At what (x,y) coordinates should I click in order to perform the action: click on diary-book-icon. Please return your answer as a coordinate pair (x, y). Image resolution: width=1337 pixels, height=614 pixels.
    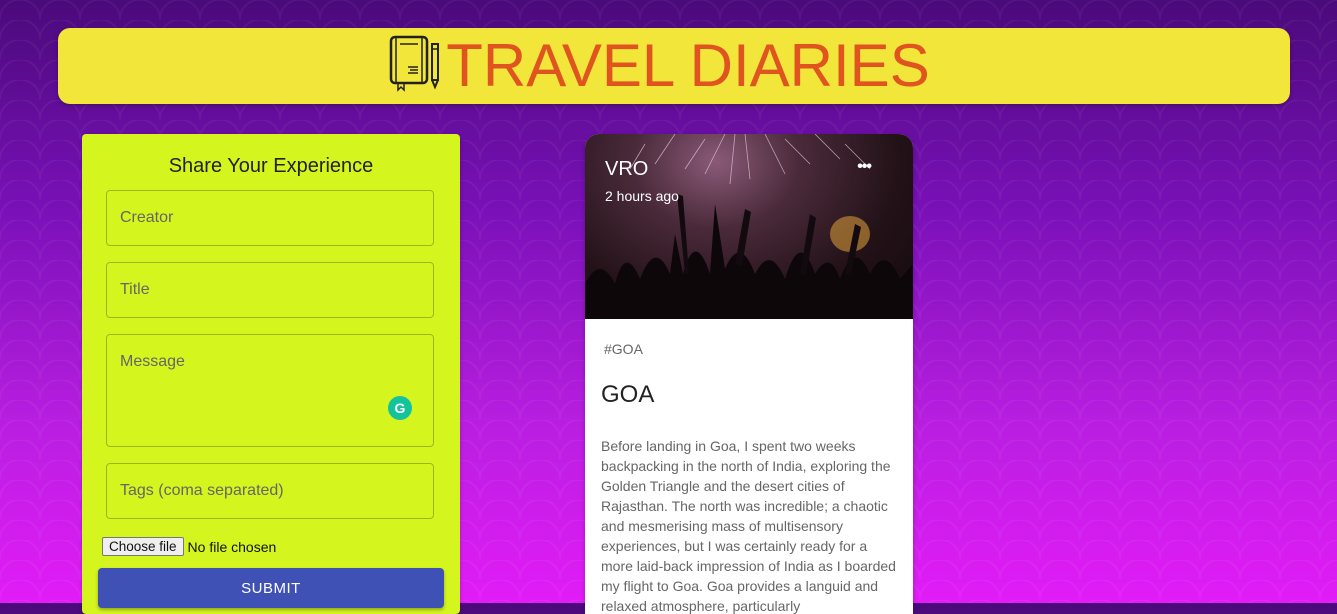
    Looking at the image, I should click on (415, 63).